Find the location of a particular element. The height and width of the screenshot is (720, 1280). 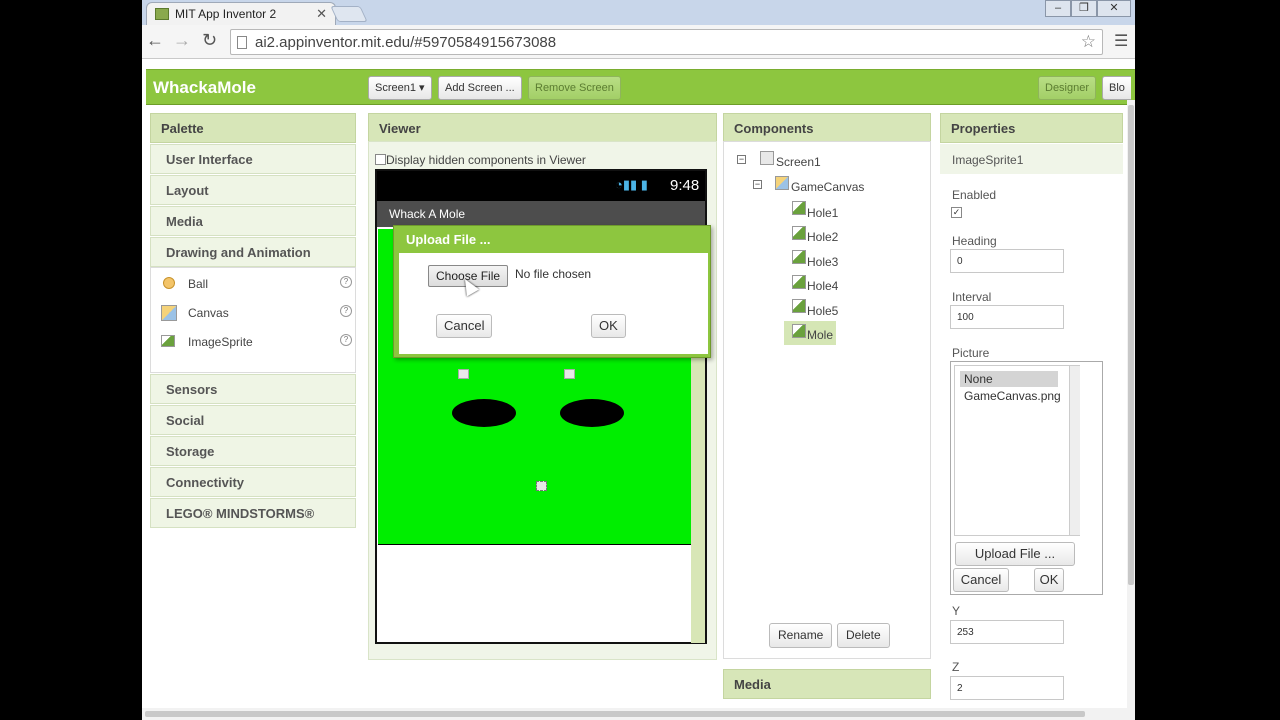

heading-input: 0 is located at coordinates (1007, 261).